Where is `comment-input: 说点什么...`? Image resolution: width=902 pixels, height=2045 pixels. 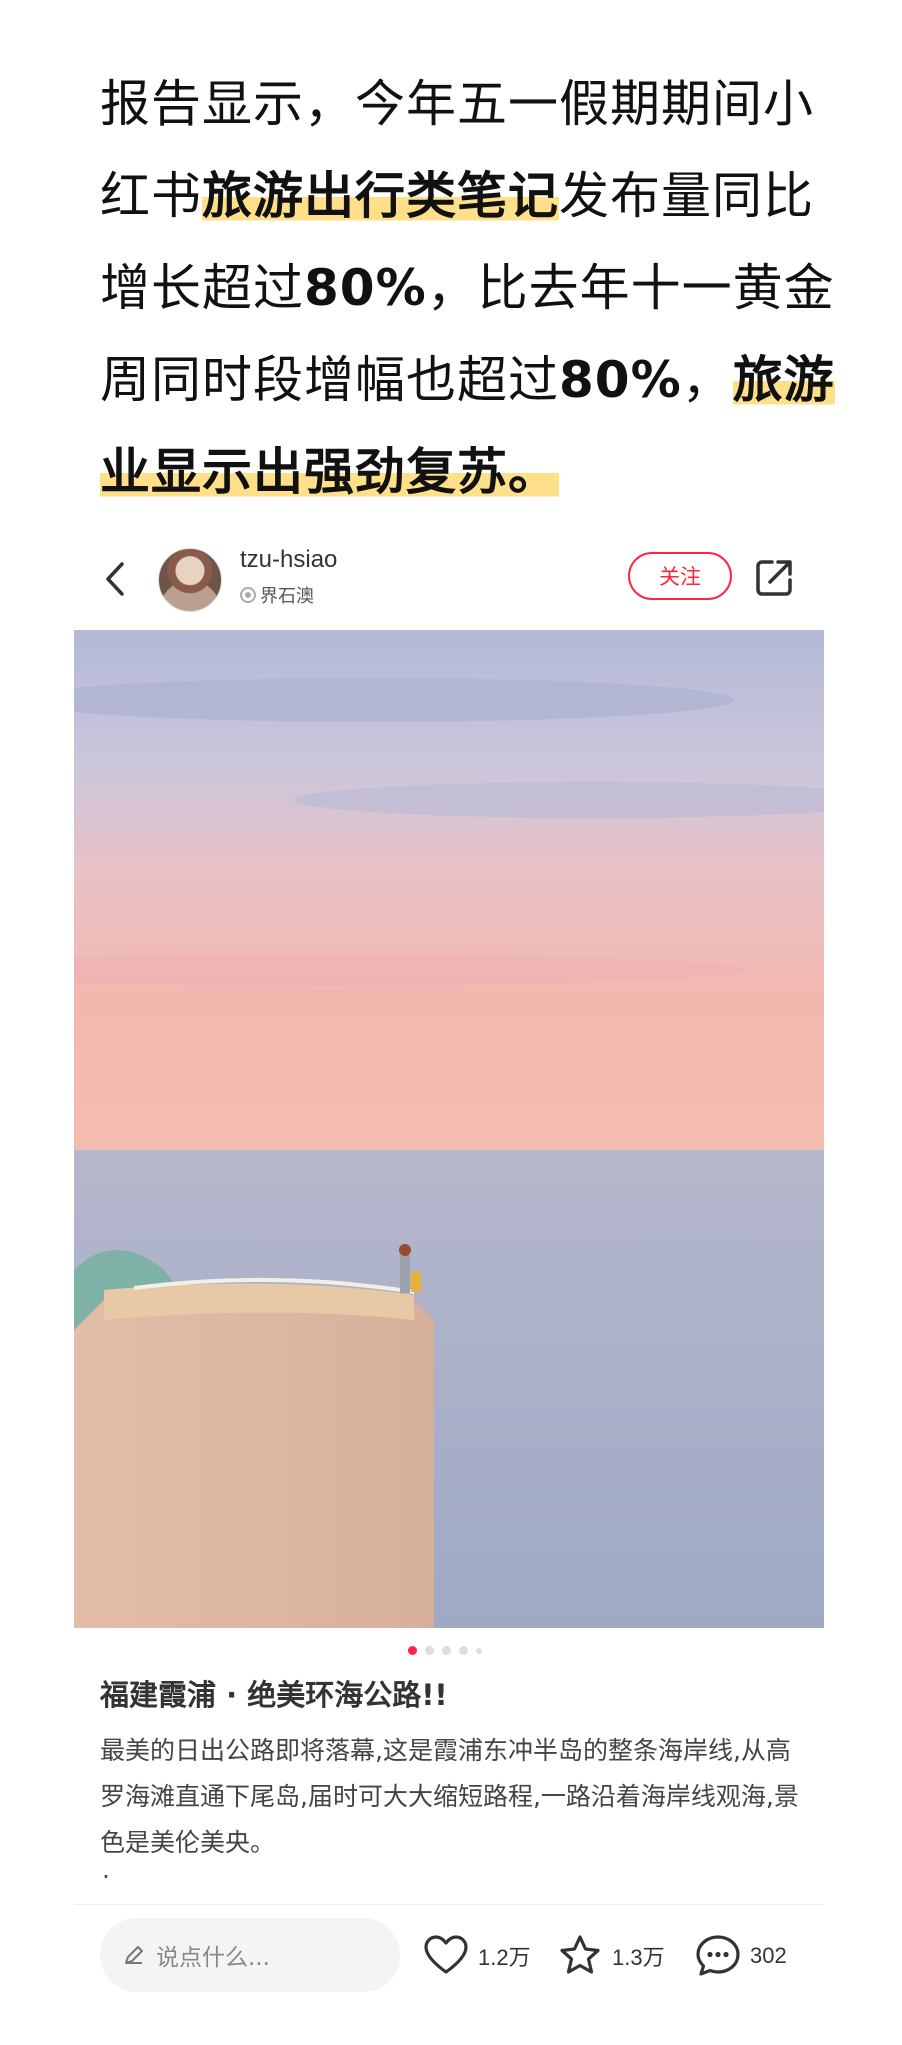 comment-input: 说点什么... is located at coordinates (250, 1955).